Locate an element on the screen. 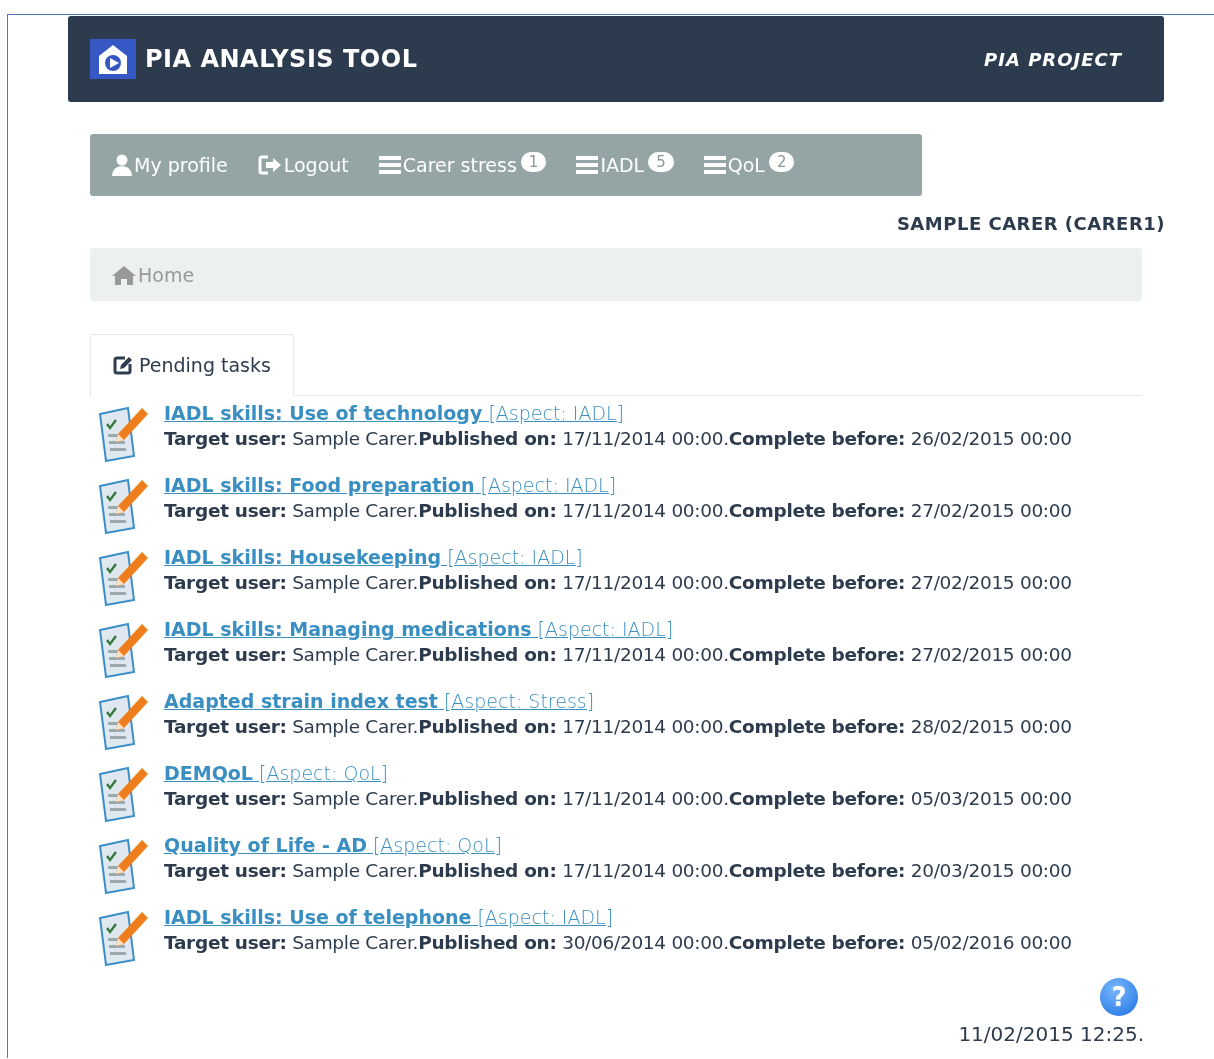 This screenshot has height=1059, width=1214. project-name: PIA PROJECT is located at coordinates (1053, 59).